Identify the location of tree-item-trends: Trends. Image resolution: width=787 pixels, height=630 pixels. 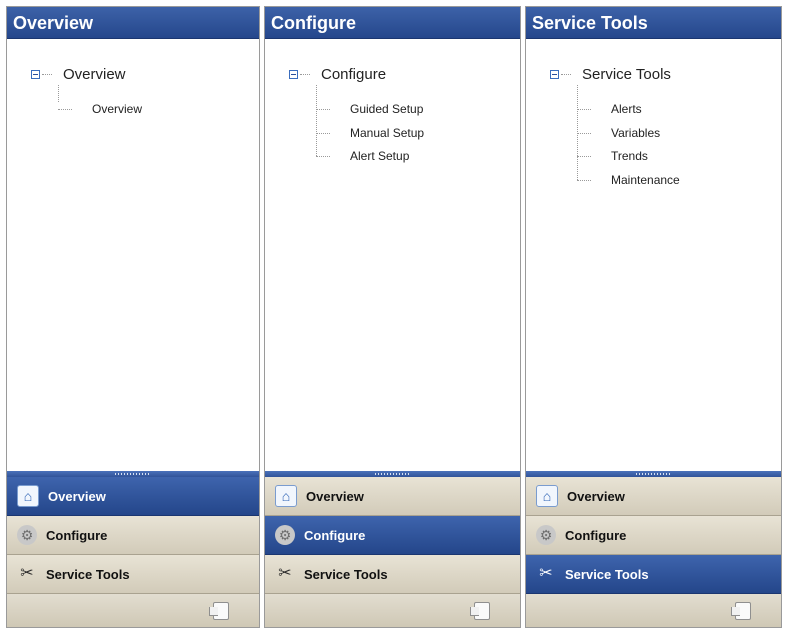
(612, 156).